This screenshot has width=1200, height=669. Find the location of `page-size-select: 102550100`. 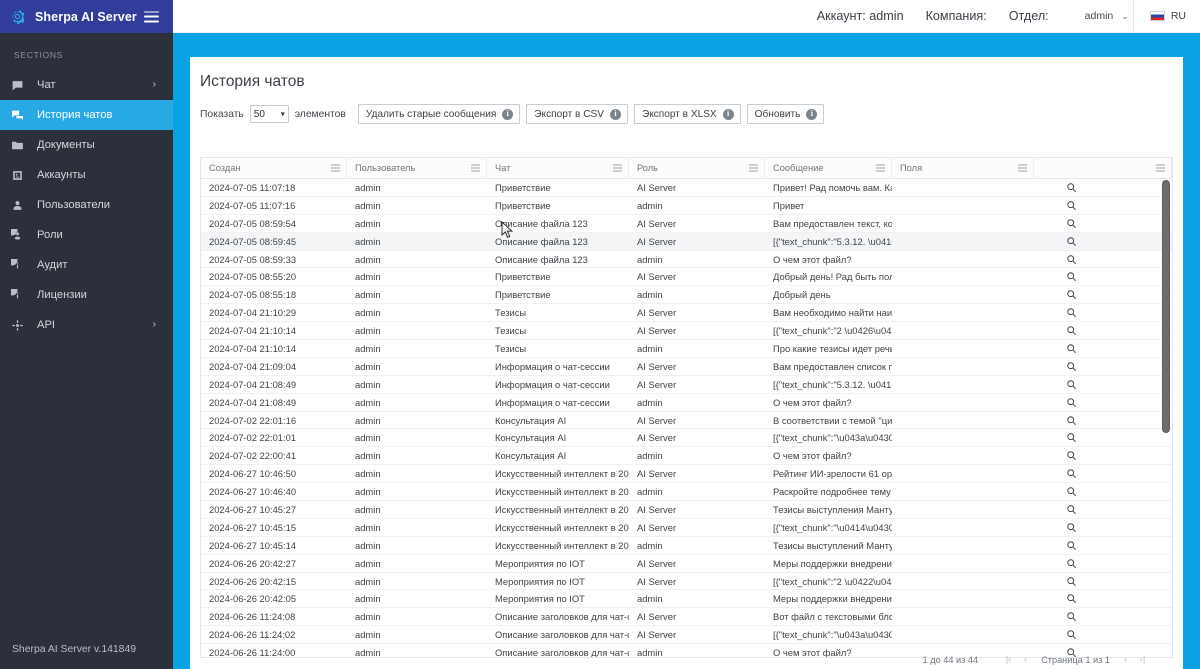

page-size-select: 102550100 is located at coordinates (269, 114).